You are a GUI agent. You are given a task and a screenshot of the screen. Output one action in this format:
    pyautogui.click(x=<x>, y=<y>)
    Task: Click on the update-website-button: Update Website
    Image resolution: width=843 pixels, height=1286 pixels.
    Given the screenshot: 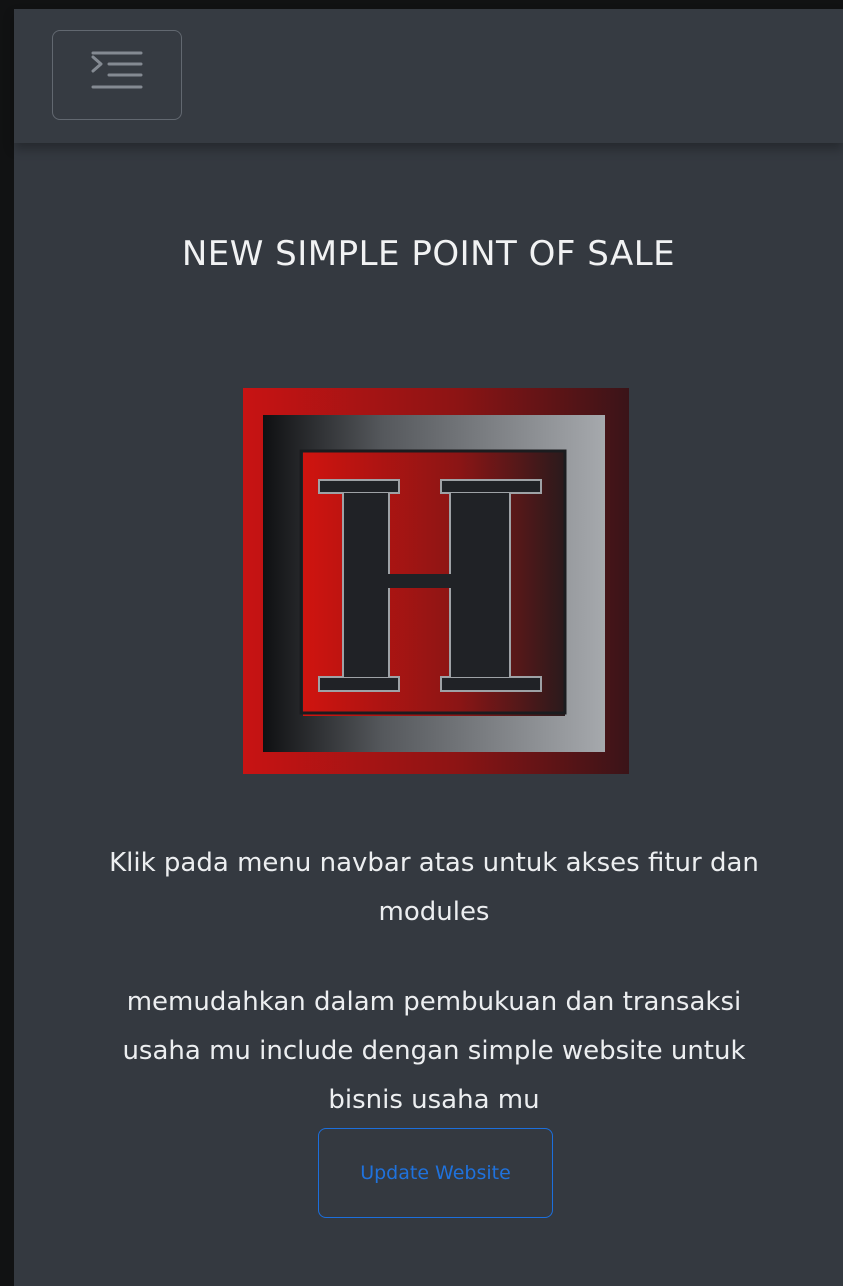 What is the action you would take?
    pyautogui.click(x=435, y=1173)
    